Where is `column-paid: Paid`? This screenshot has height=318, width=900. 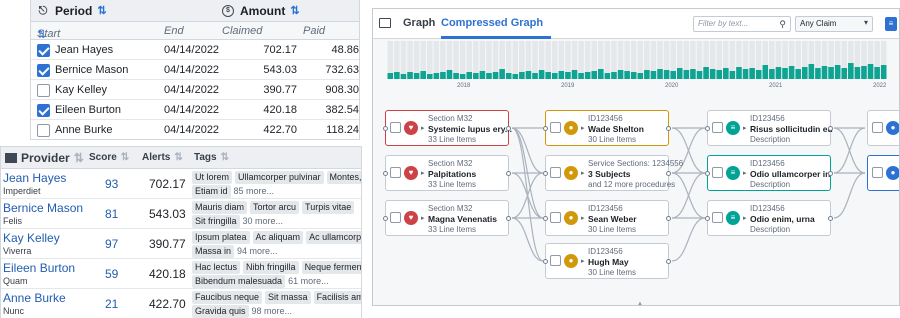
column-paid: Paid is located at coordinates (314, 31).